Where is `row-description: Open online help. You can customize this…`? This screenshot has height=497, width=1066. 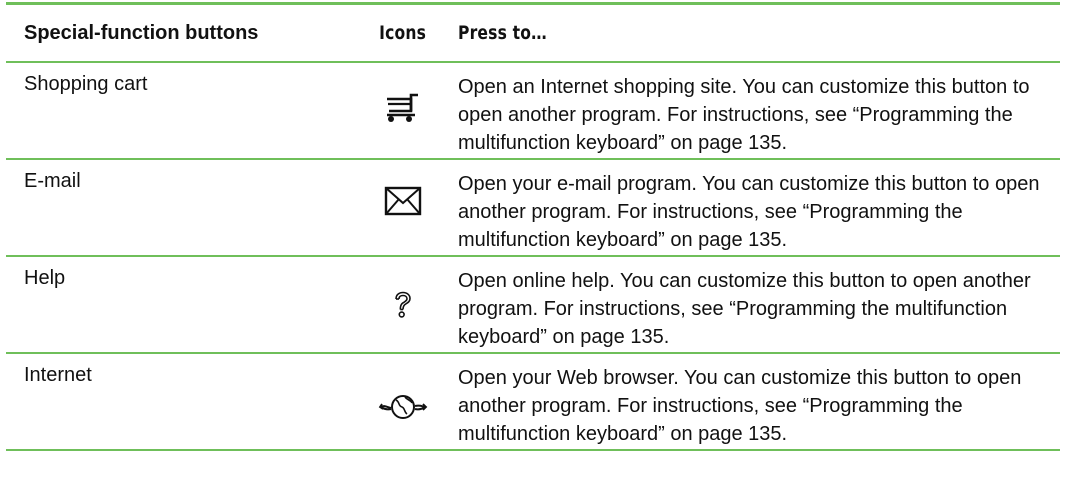
row-description: Open online help. You can customize this… is located at coordinates (744, 309).